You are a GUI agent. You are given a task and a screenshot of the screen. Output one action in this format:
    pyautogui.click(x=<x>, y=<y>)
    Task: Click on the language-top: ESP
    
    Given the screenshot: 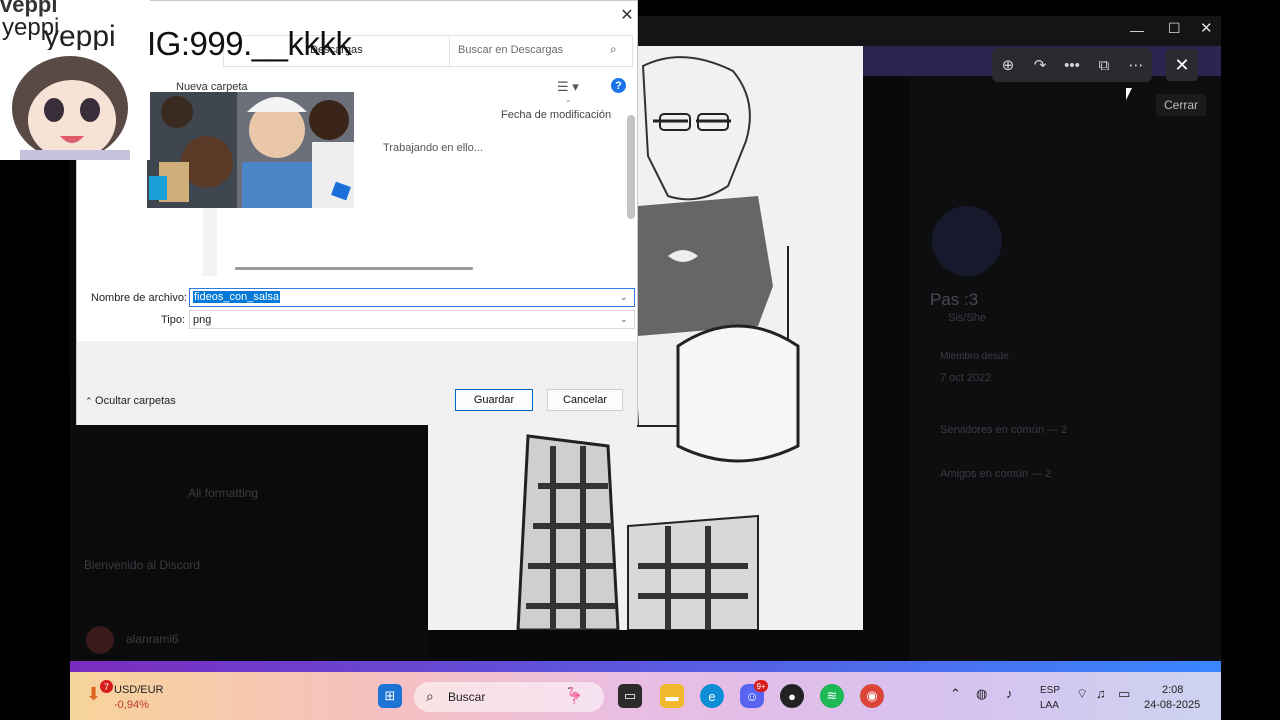 What is the action you would take?
    pyautogui.click(x=1050, y=690)
    